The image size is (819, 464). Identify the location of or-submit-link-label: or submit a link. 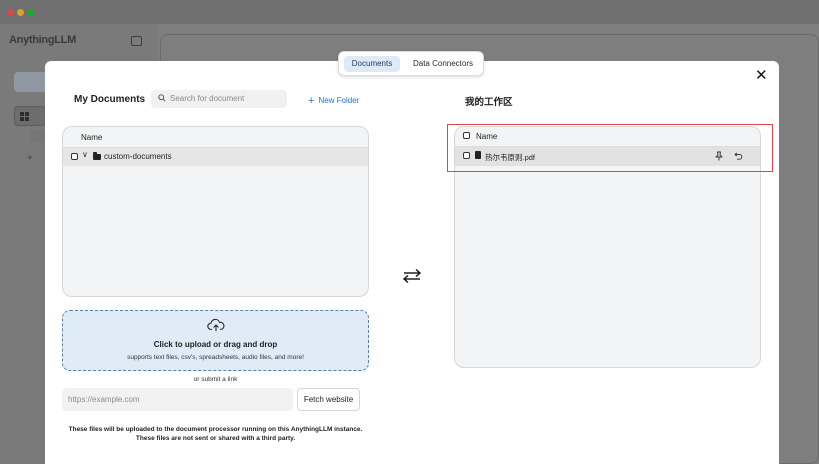
(215, 379).